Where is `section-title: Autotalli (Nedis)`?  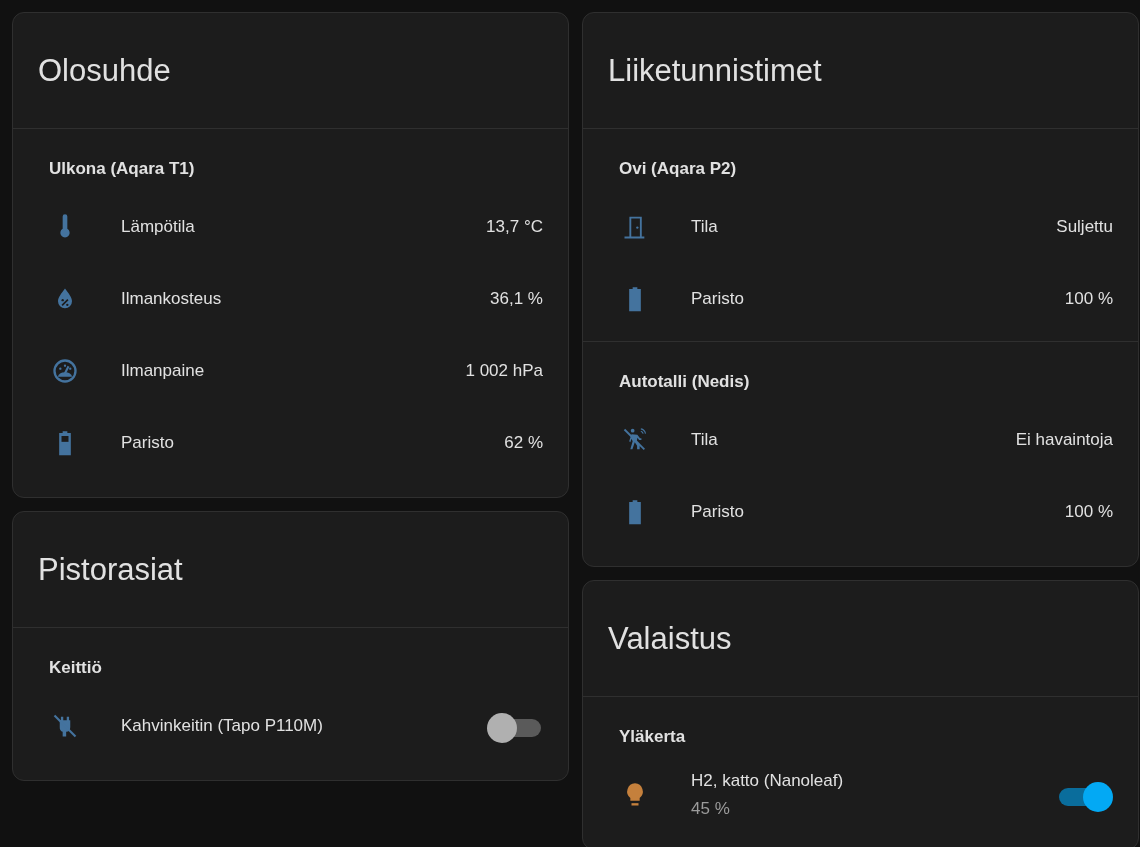 section-title: Autotalli (Nedis) is located at coordinates (684, 382).